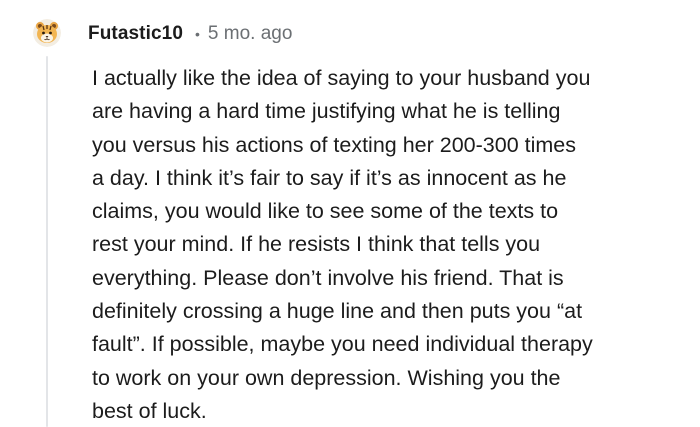 This screenshot has width=700, height=427. I want to click on tiger-avatar-icon, so click(47, 33).